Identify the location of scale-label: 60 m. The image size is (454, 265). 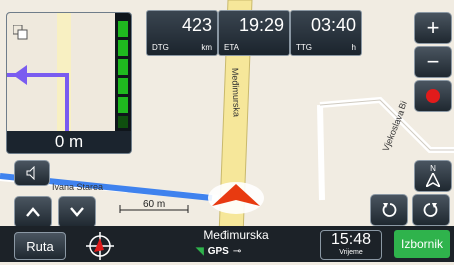
(154, 204).